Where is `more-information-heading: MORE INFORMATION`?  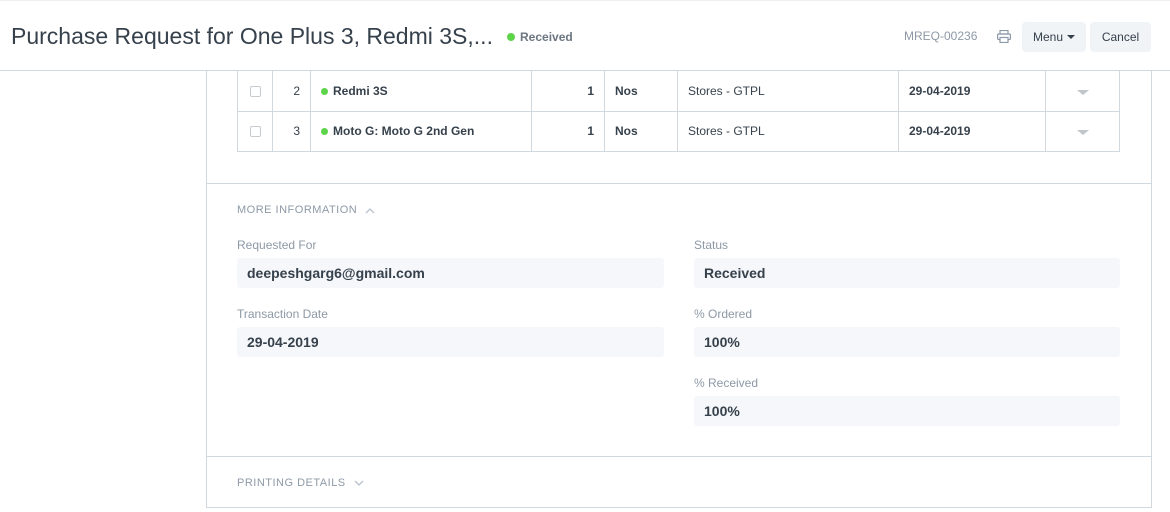
more-information-heading: MORE INFORMATION is located at coordinates (297, 210).